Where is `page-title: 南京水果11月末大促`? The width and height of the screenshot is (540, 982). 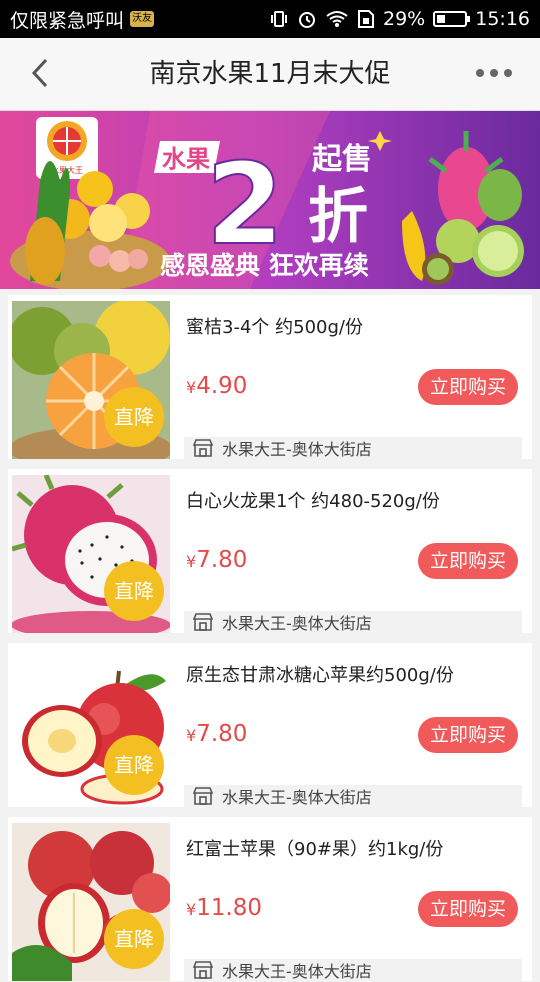
page-title: 南京水果11月末大促 is located at coordinates (270, 74).